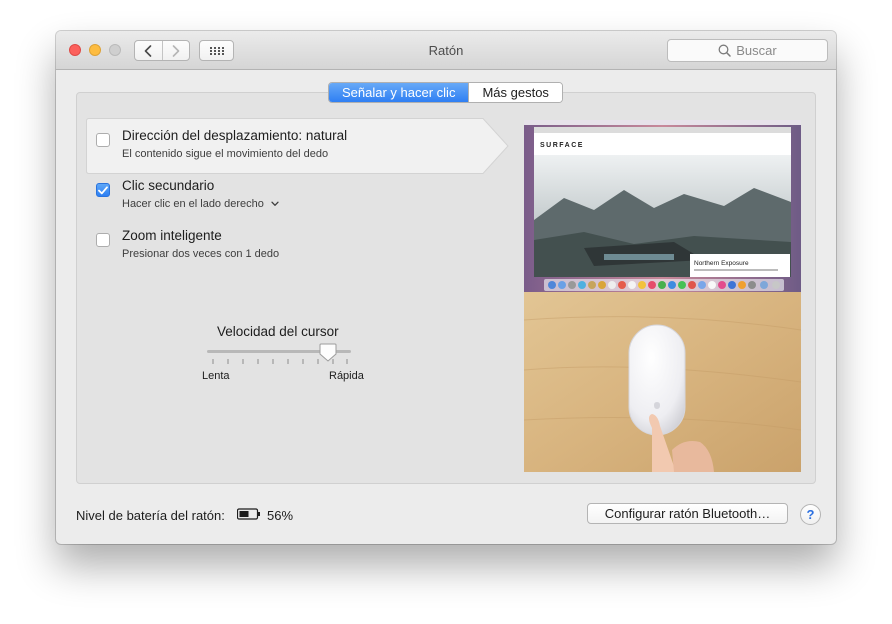  Describe the element at coordinates (235, 135) in the screenshot. I see `option-title: Dirección del desplazamiento: natural` at that location.